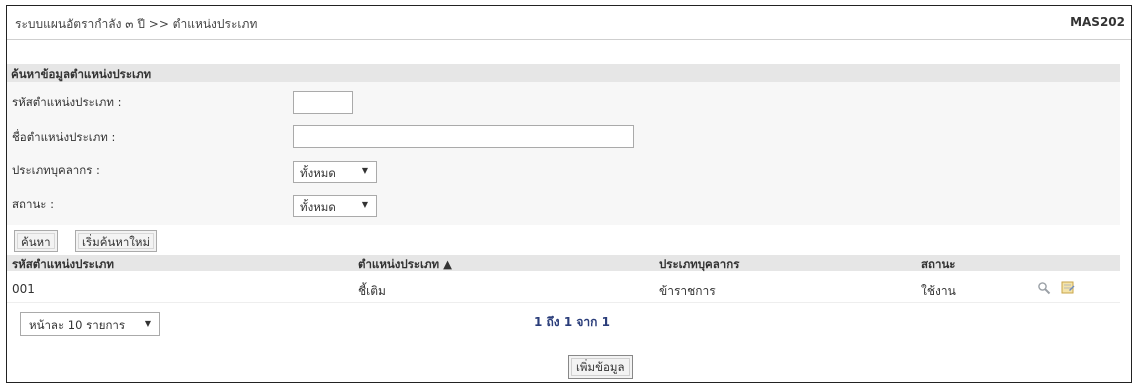 The height and width of the screenshot is (385, 1136). What do you see at coordinates (563, 104) in the screenshot?
I see `code-row: รหัสตำแหน่งประเภท :` at bounding box center [563, 104].